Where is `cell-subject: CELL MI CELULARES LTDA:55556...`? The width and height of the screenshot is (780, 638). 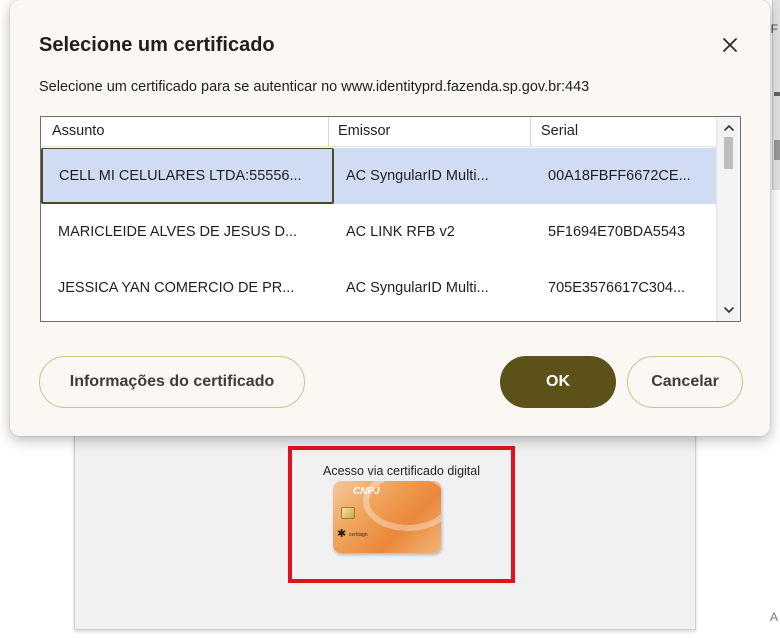
cell-subject: CELL MI CELULARES LTDA:55556... is located at coordinates (187, 176).